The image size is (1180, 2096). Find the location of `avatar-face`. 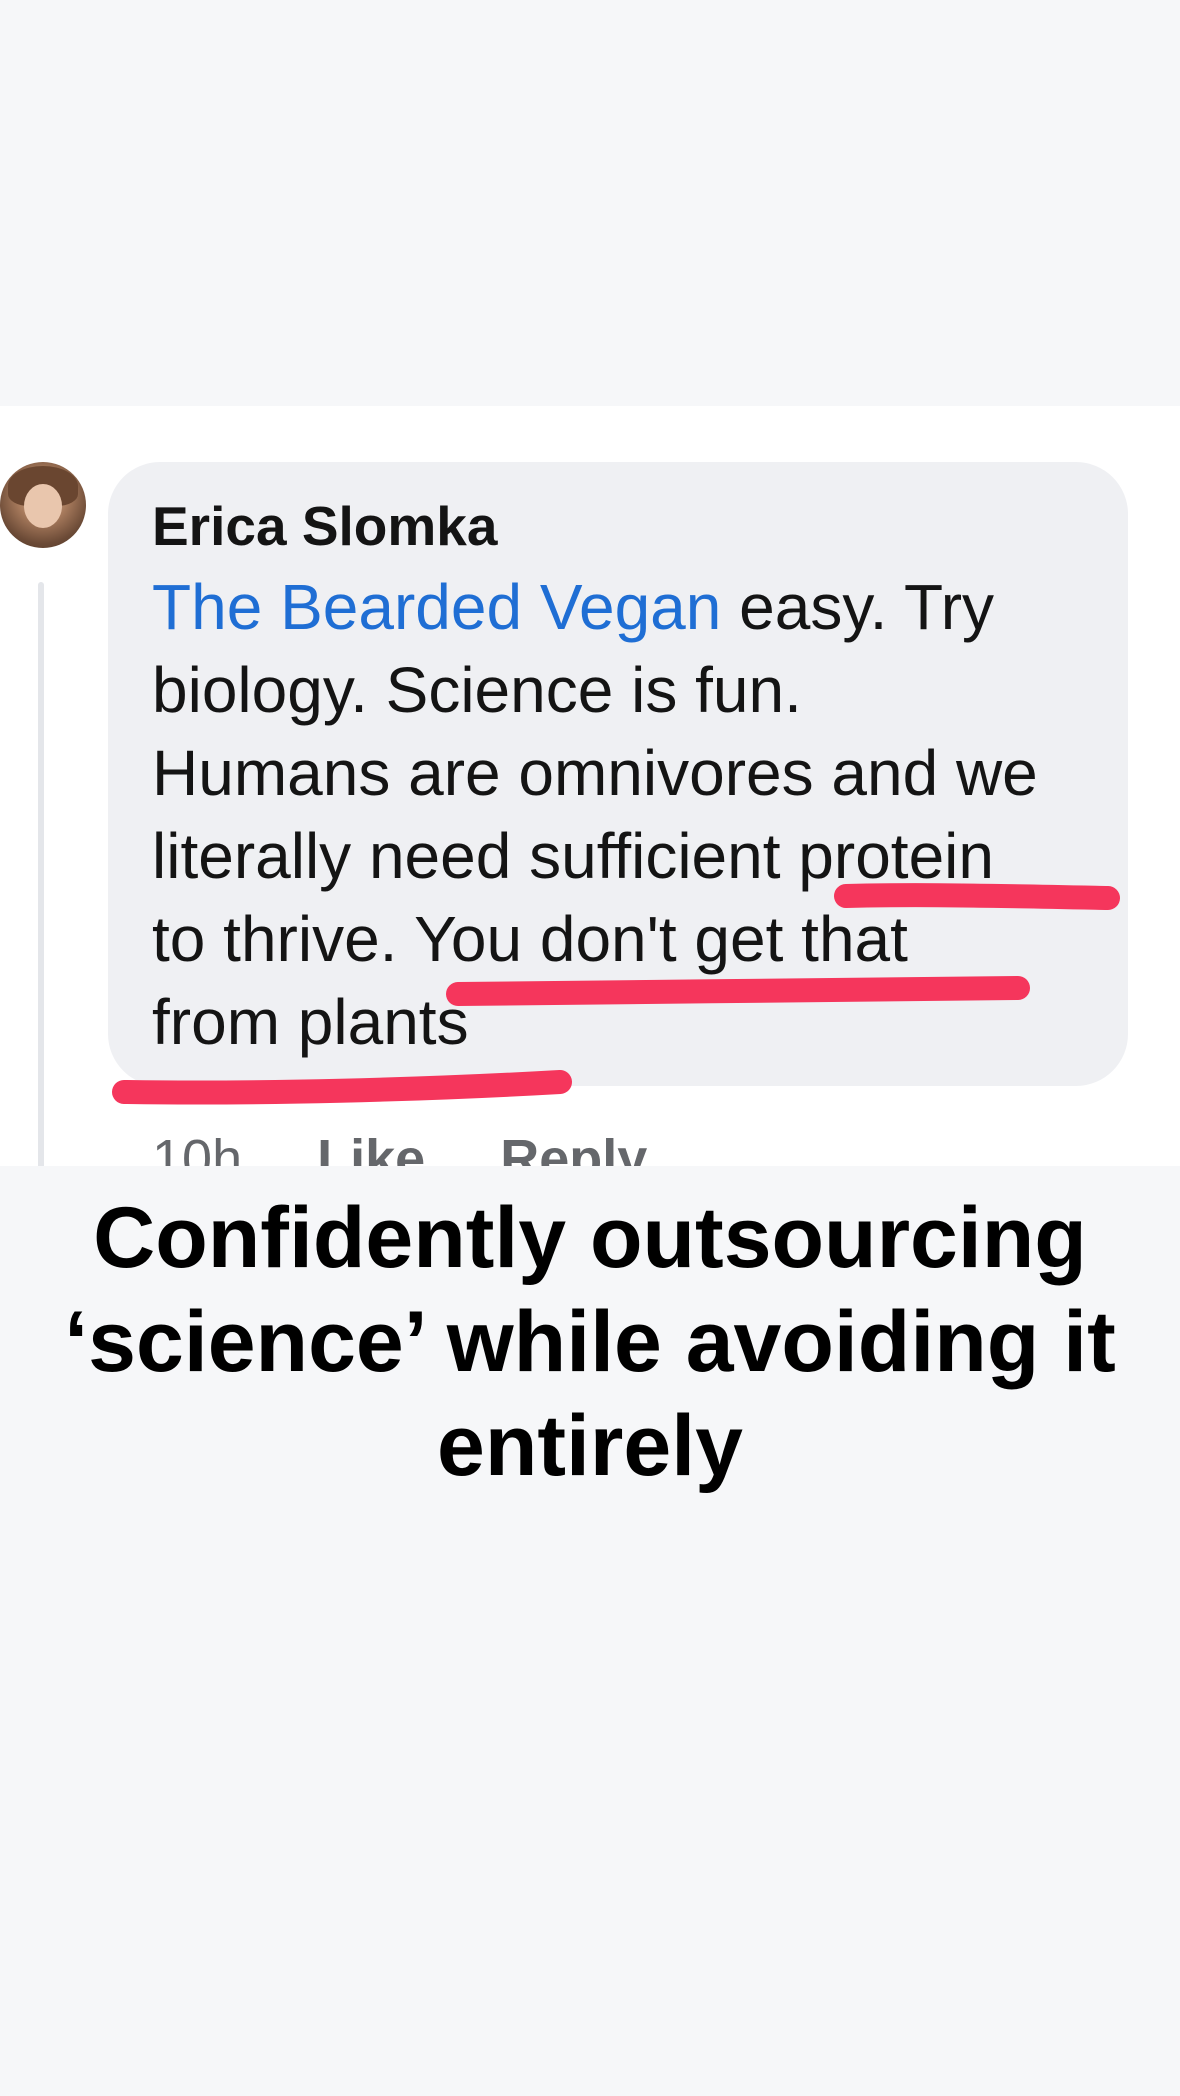

avatar-face is located at coordinates (43, 506).